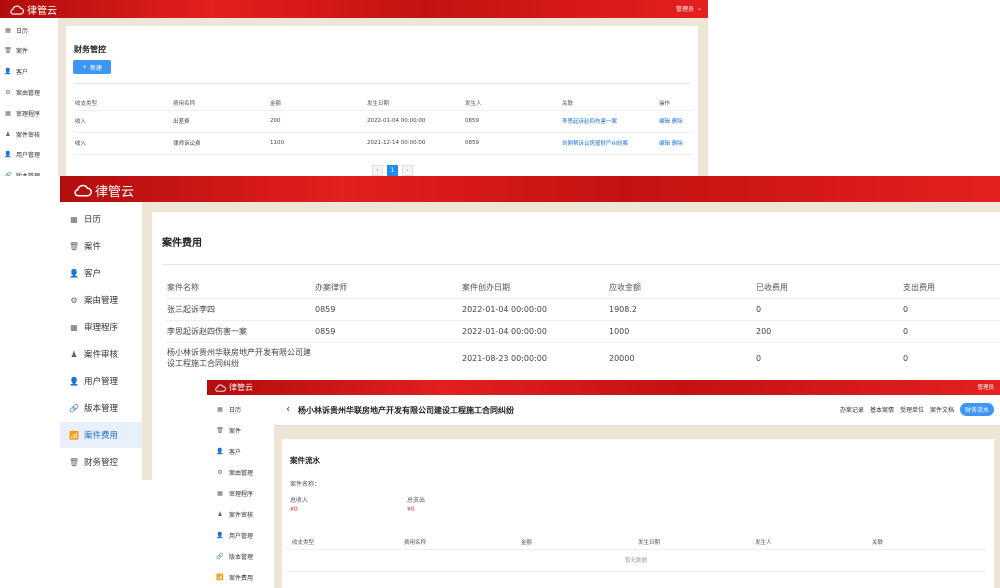 The image size is (1000, 588). Describe the element at coordinates (942, 409) in the screenshot. I see `tab-case-docs: 案件文档` at that location.